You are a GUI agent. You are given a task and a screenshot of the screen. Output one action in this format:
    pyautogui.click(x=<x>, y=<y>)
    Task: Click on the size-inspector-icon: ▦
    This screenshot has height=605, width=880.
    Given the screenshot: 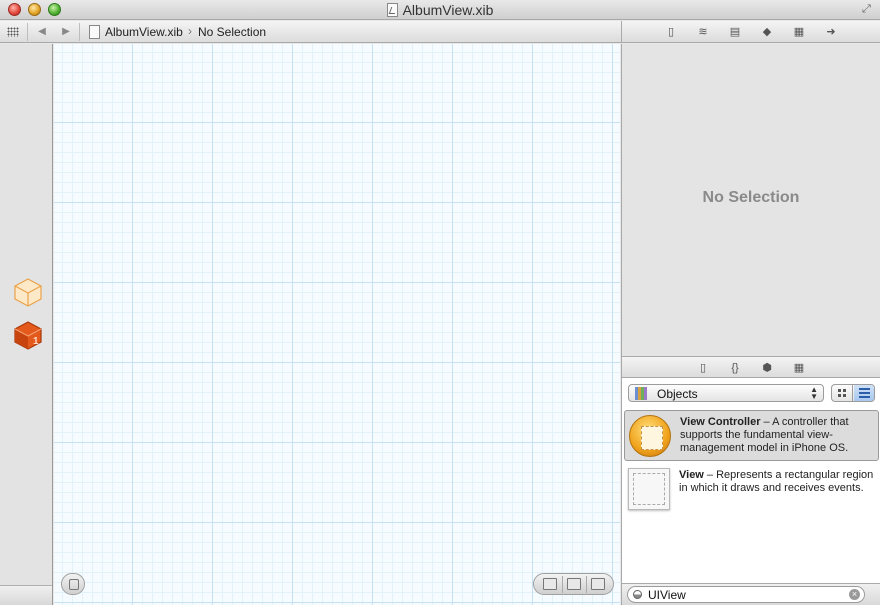 What is the action you would take?
    pyautogui.click(x=799, y=32)
    